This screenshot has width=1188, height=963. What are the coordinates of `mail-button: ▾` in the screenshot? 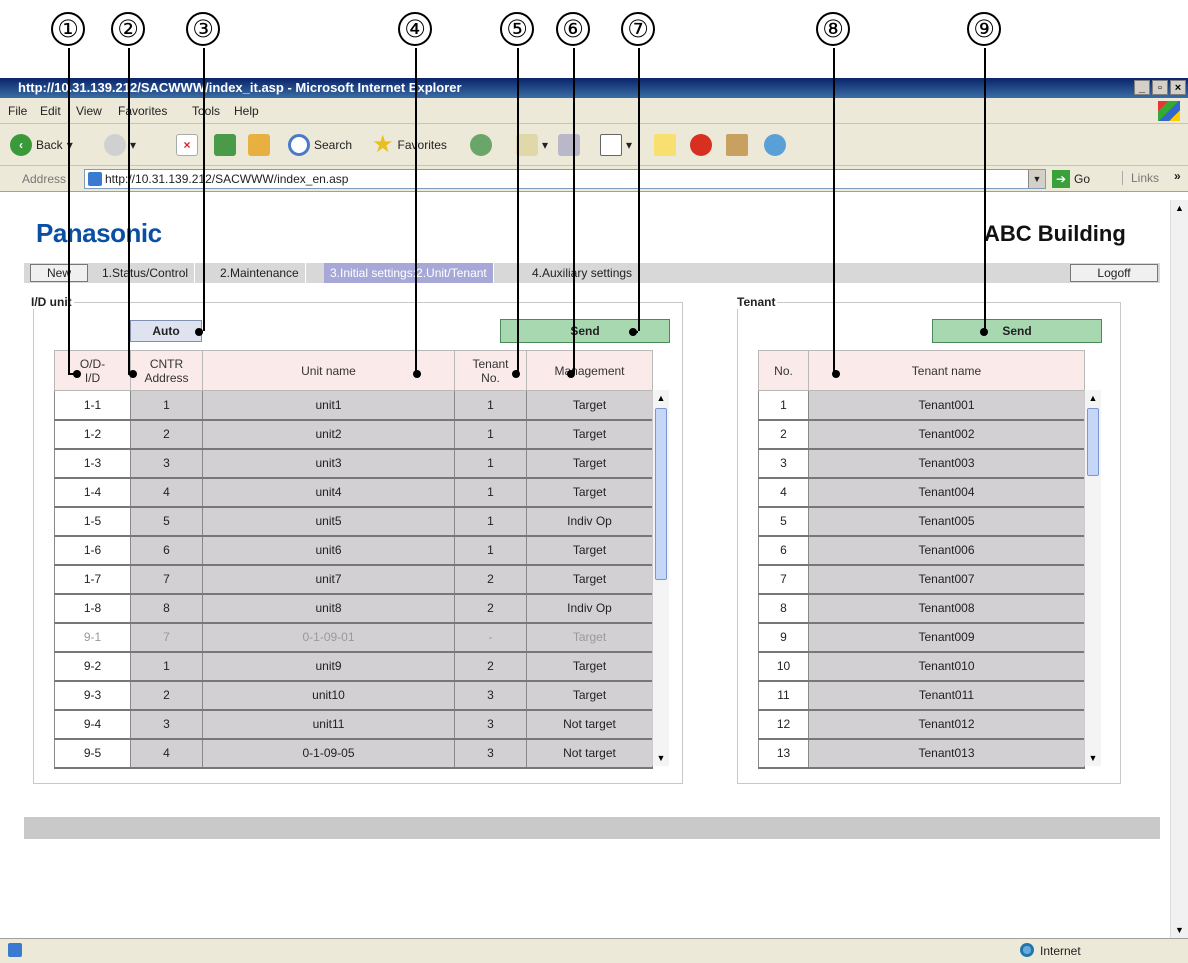 It's located at (532, 145).